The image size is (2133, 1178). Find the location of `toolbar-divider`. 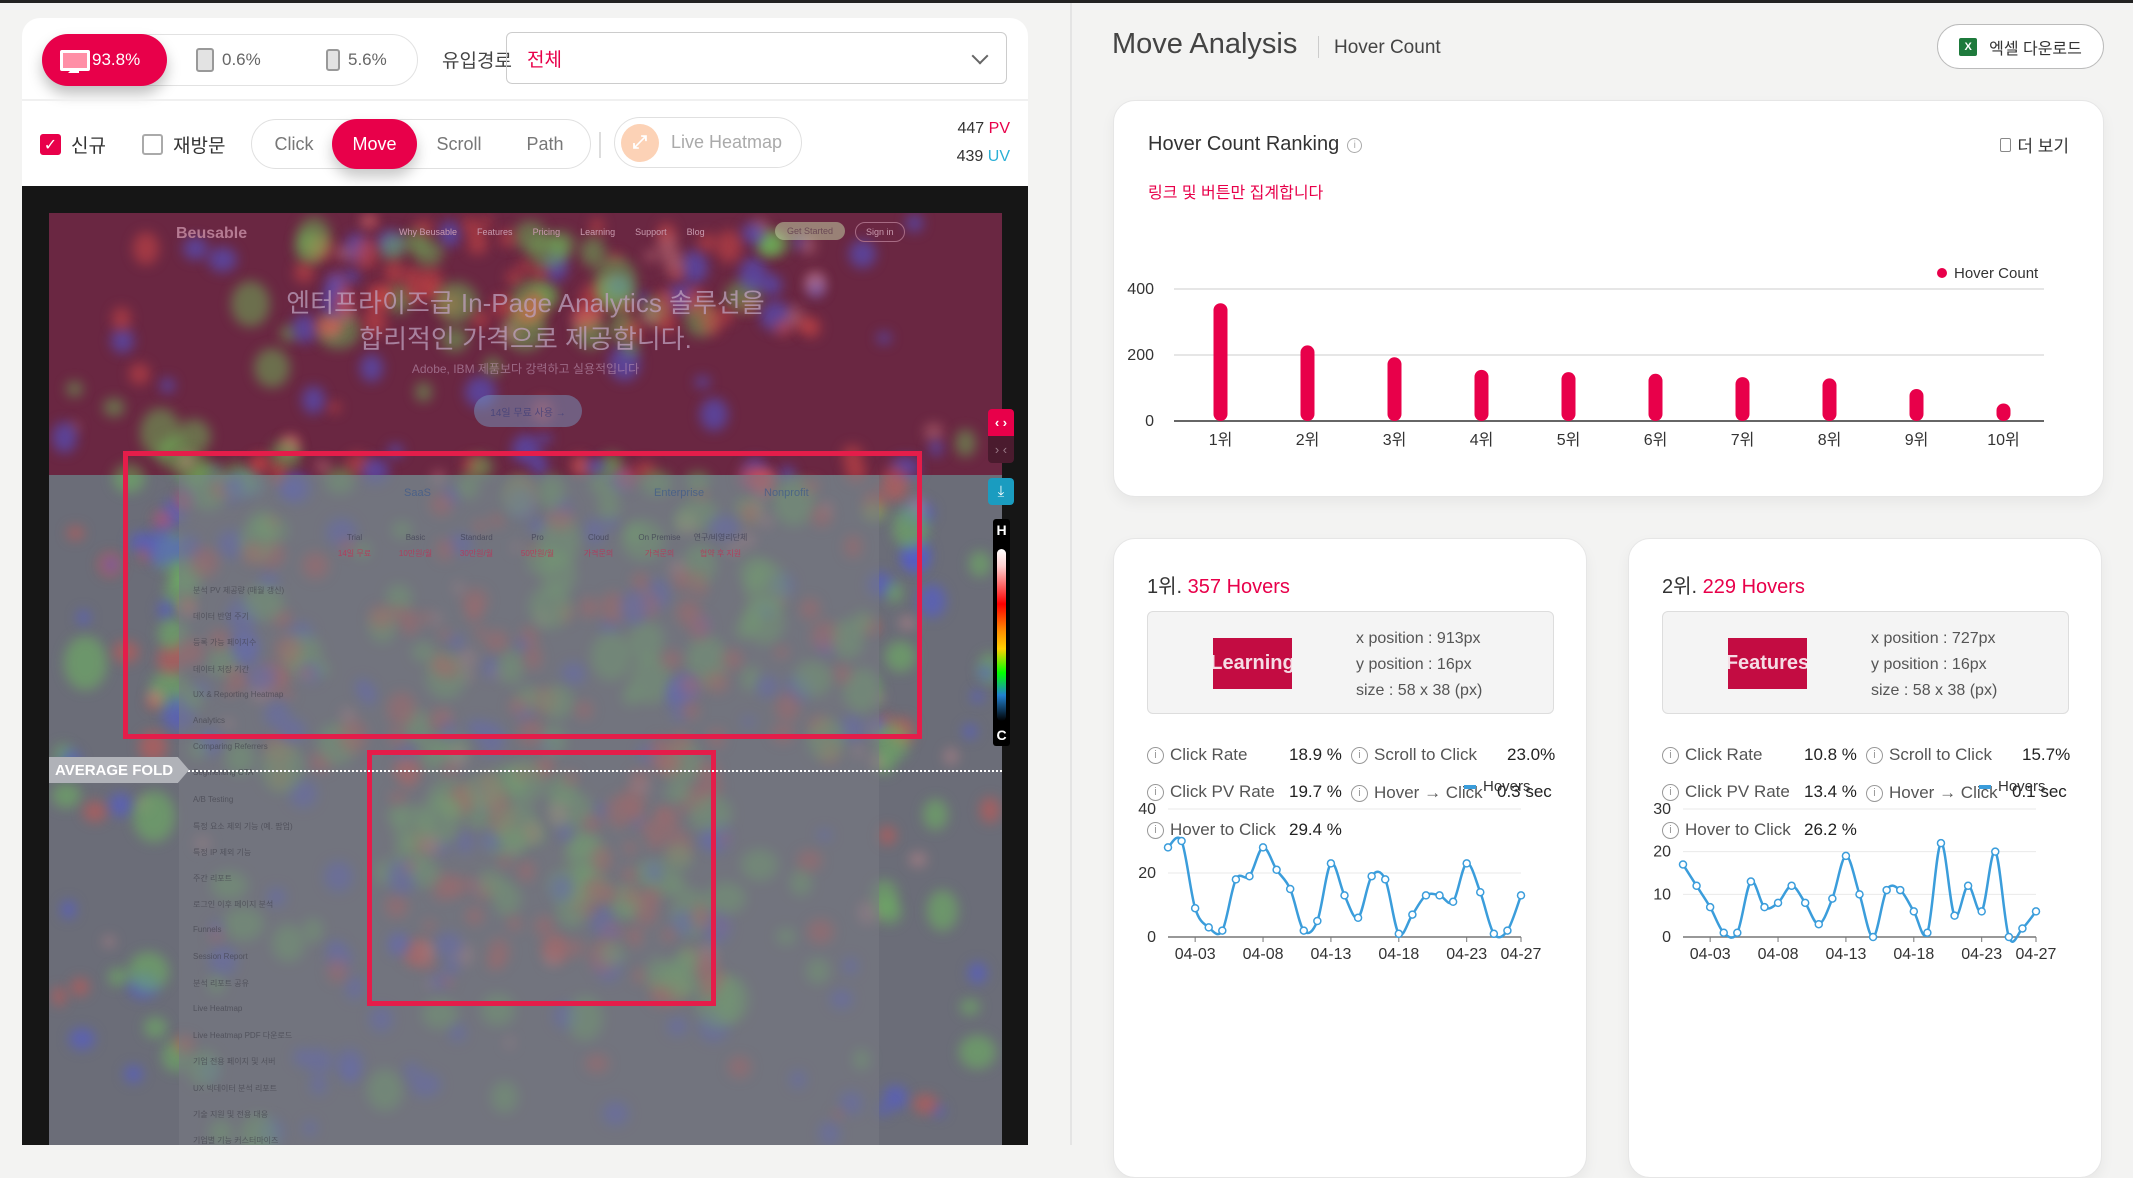

toolbar-divider is located at coordinates (525, 100).